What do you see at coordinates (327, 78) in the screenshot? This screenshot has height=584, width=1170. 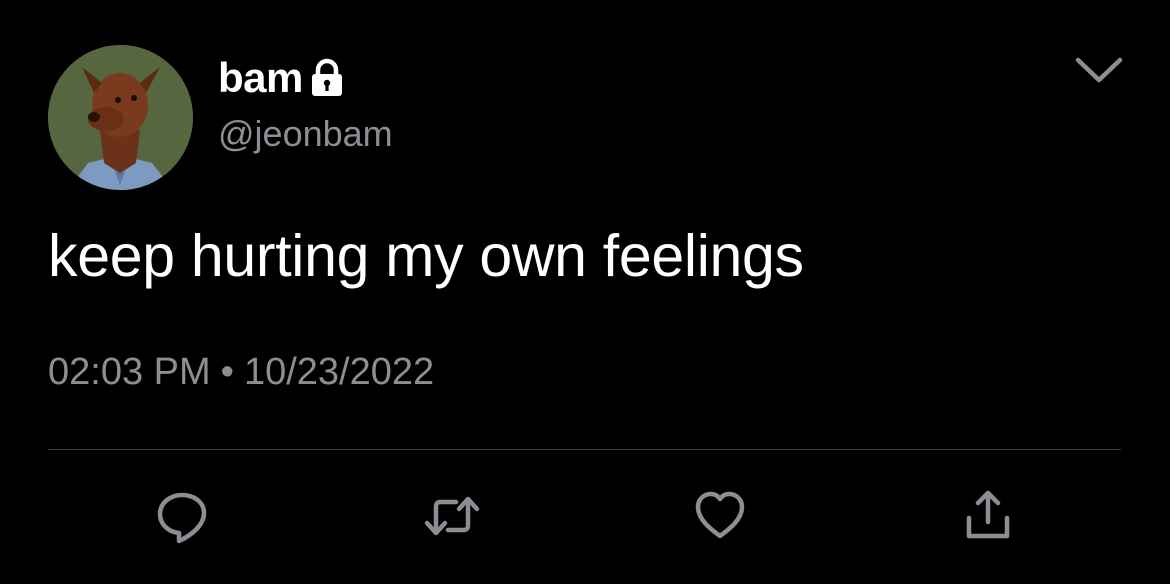 I see `lock-icon` at bounding box center [327, 78].